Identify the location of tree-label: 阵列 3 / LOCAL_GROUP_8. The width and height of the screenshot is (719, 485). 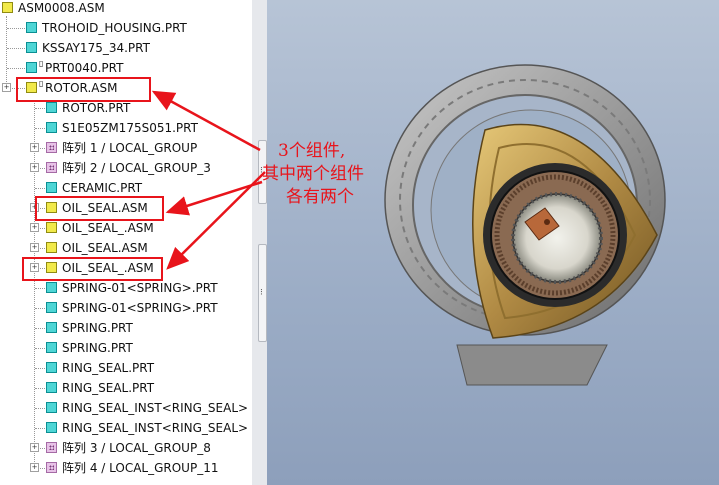
(136, 448).